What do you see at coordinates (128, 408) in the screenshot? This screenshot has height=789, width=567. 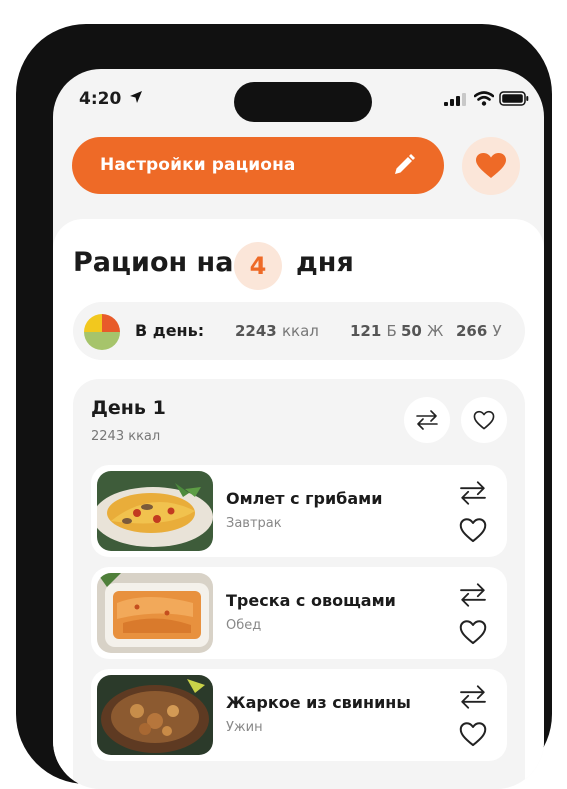 I see `day-title: День 1` at bounding box center [128, 408].